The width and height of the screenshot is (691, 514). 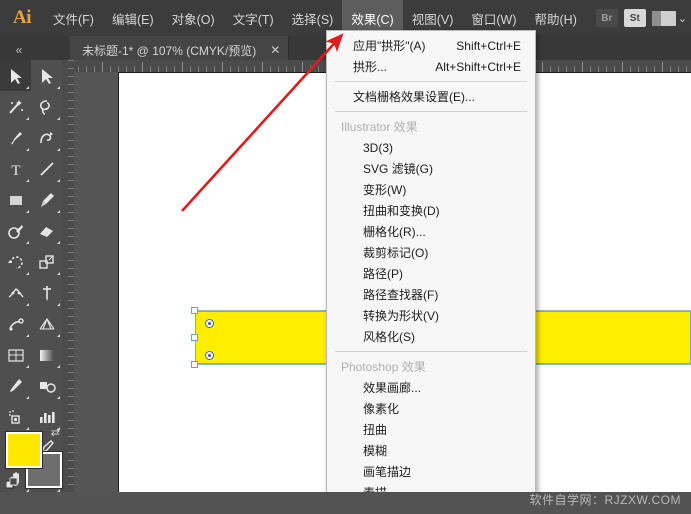 What do you see at coordinates (431, 189) in the screenshot?
I see `menu-option-2-2: 变形(W)` at bounding box center [431, 189].